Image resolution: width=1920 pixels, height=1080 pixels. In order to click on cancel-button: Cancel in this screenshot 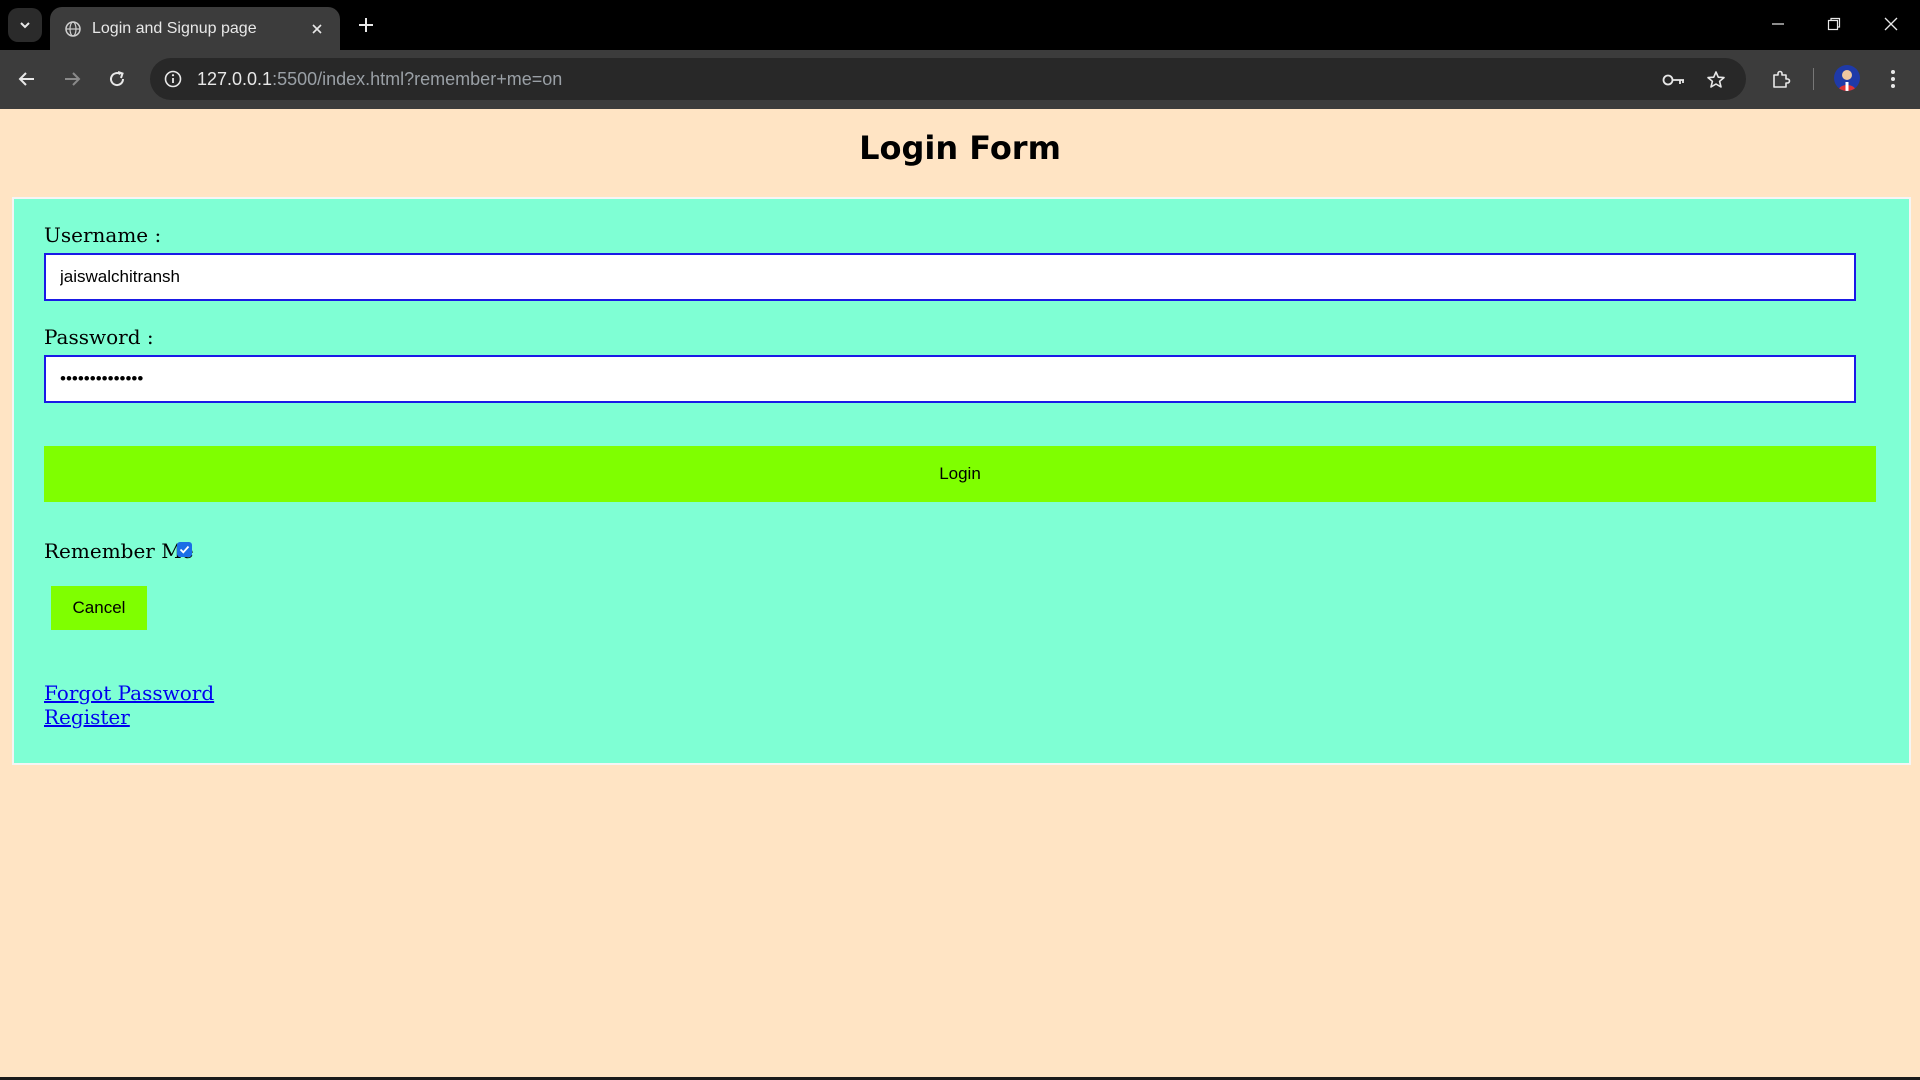, I will do `click(99, 608)`.